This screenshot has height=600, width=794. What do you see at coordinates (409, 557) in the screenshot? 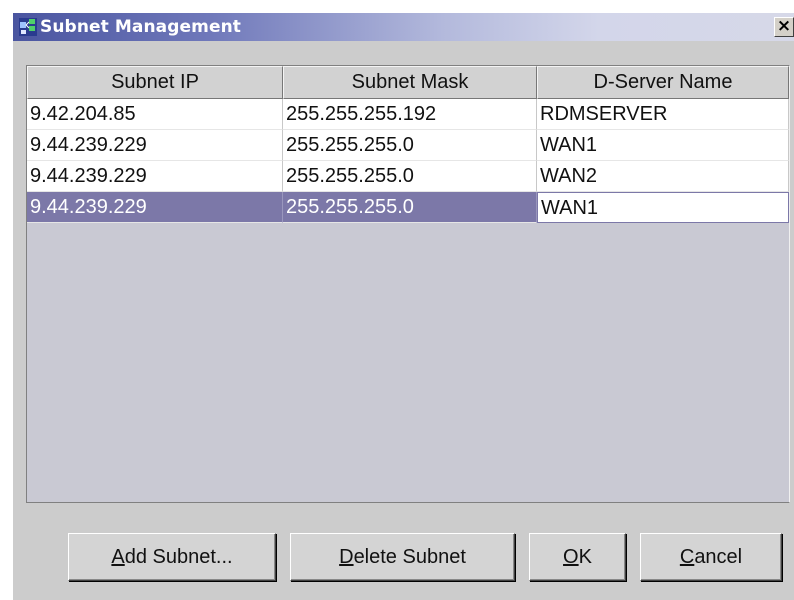
I see `delete-subnet-label: elete Subnet` at bounding box center [409, 557].